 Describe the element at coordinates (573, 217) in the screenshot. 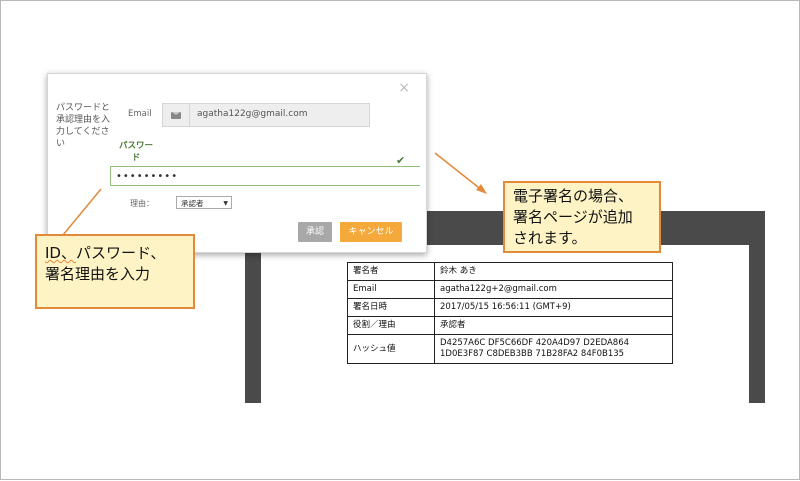

I see `callout-right-line2: 署名ページが追加` at that location.